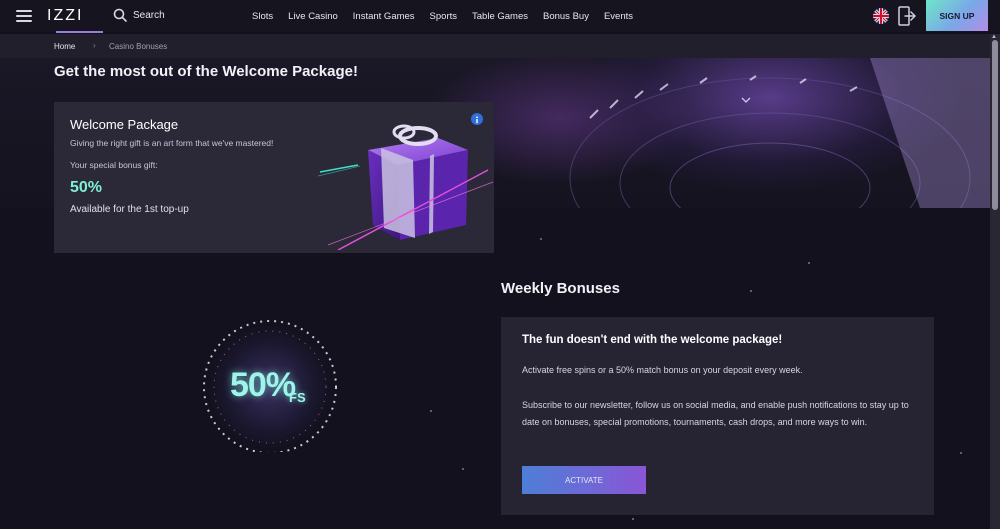 Image resolution: width=1000 pixels, height=529 pixels. Describe the element at coordinates (206, 71) in the screenshot. I see `page-title: Get the most out of the Welcome Package!` at that location.